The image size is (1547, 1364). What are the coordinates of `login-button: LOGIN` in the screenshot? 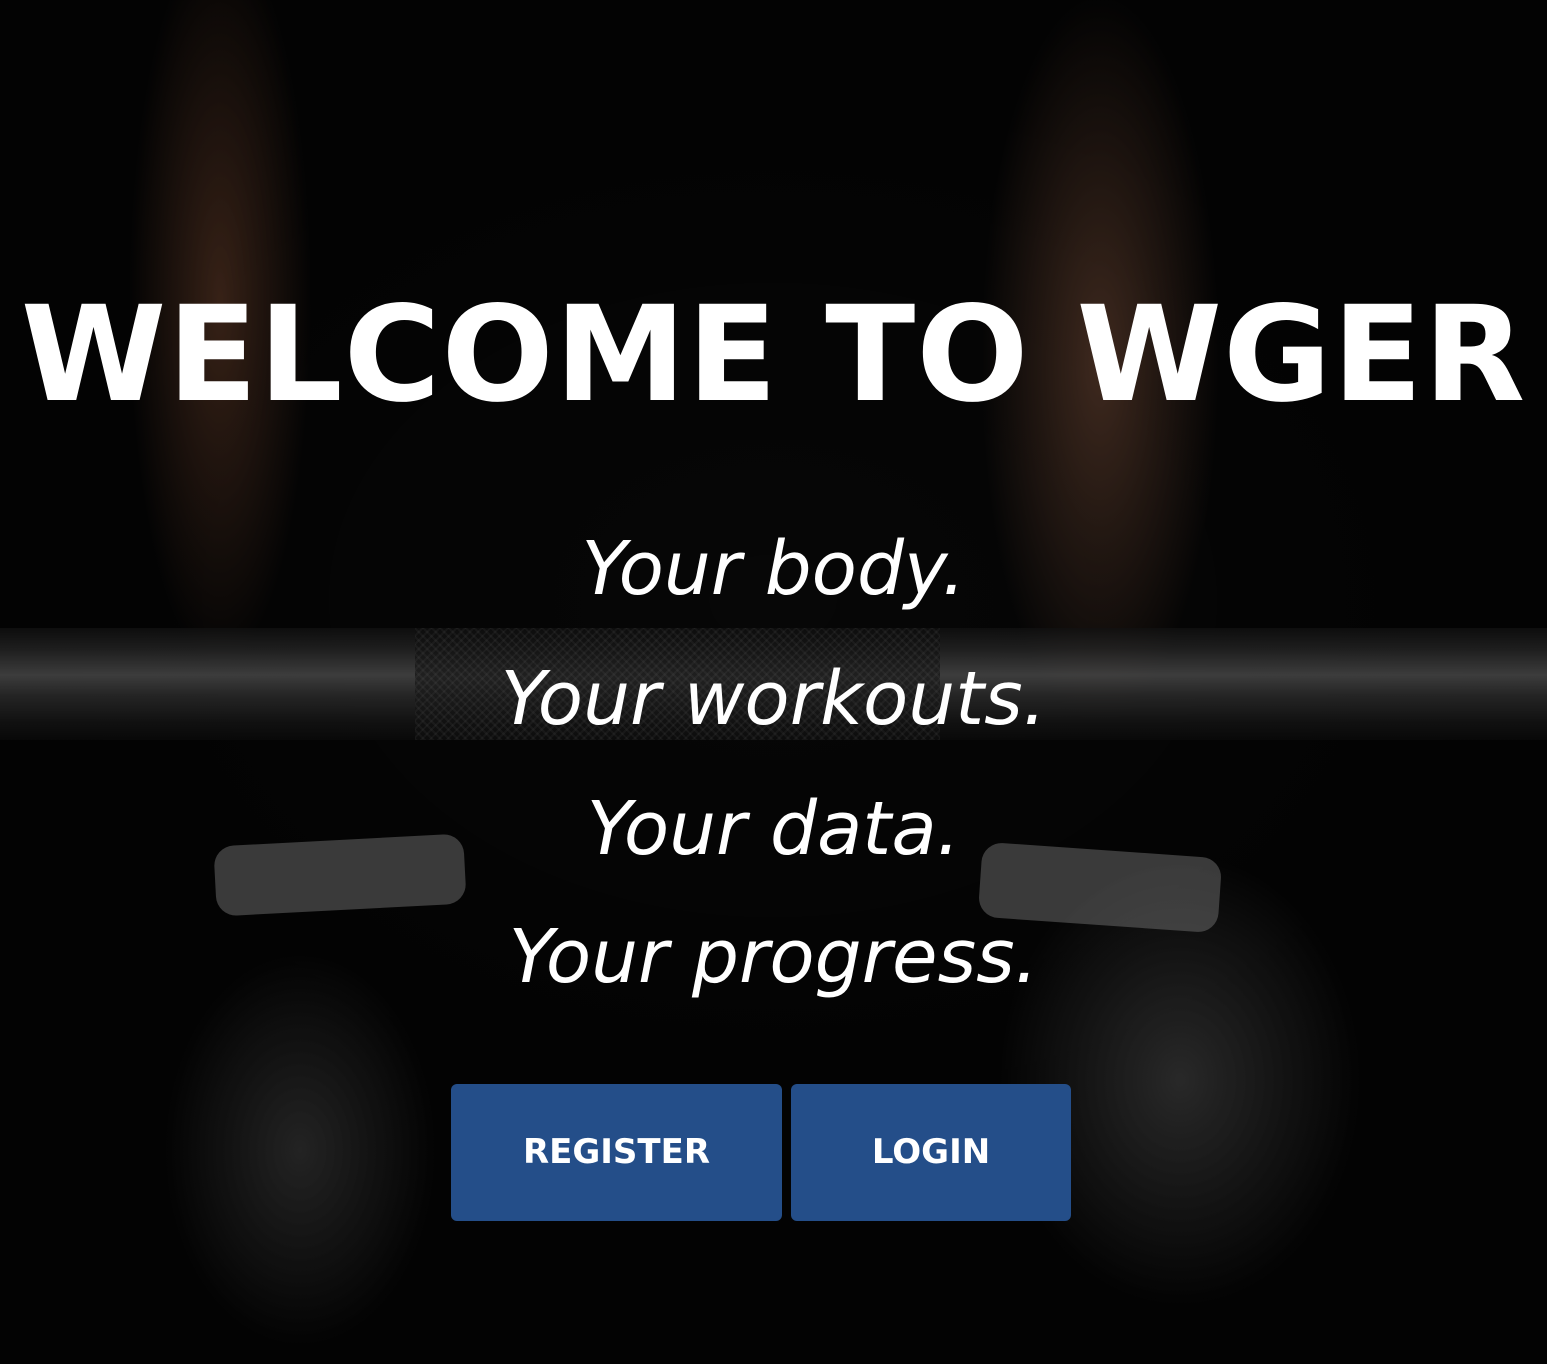 It's located at (931, 1152).